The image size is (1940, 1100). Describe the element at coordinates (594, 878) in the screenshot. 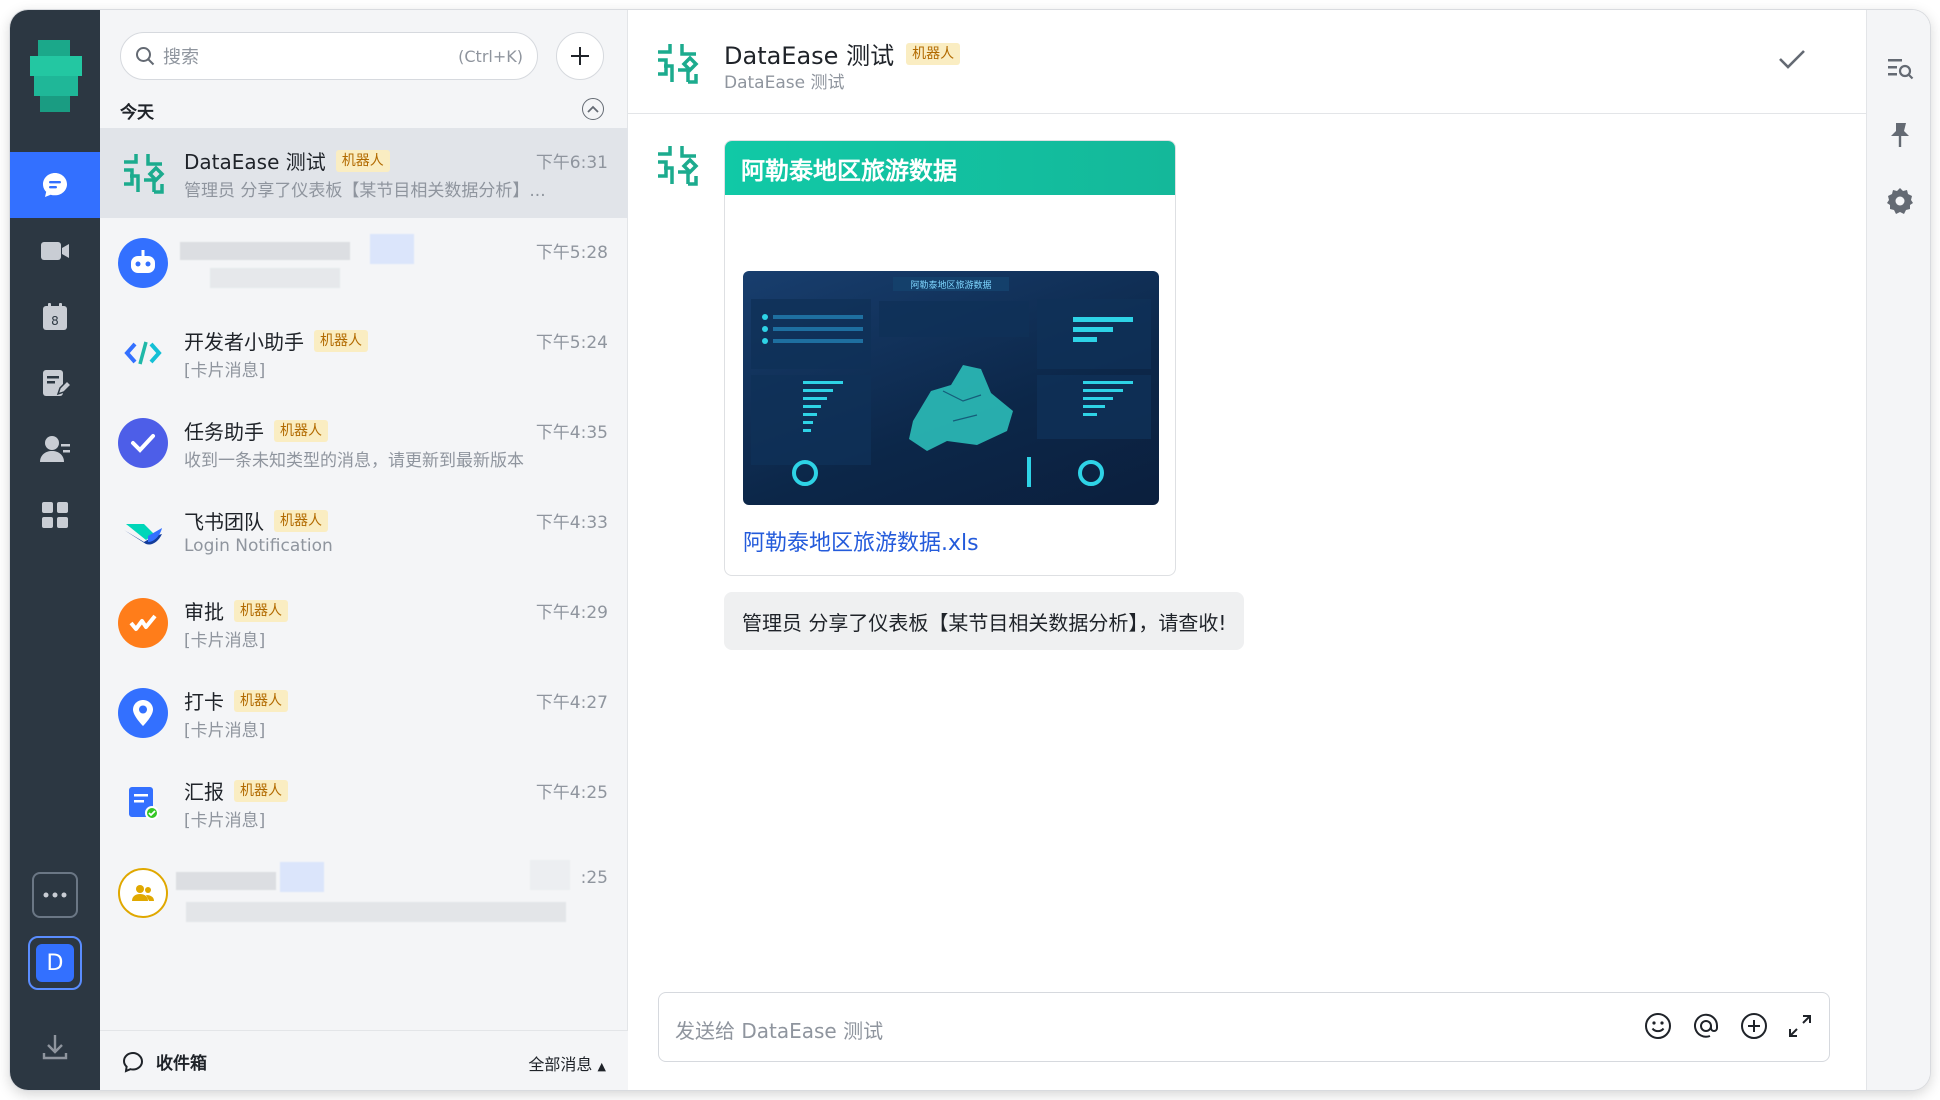

I see `chat-time: :25` at that location.